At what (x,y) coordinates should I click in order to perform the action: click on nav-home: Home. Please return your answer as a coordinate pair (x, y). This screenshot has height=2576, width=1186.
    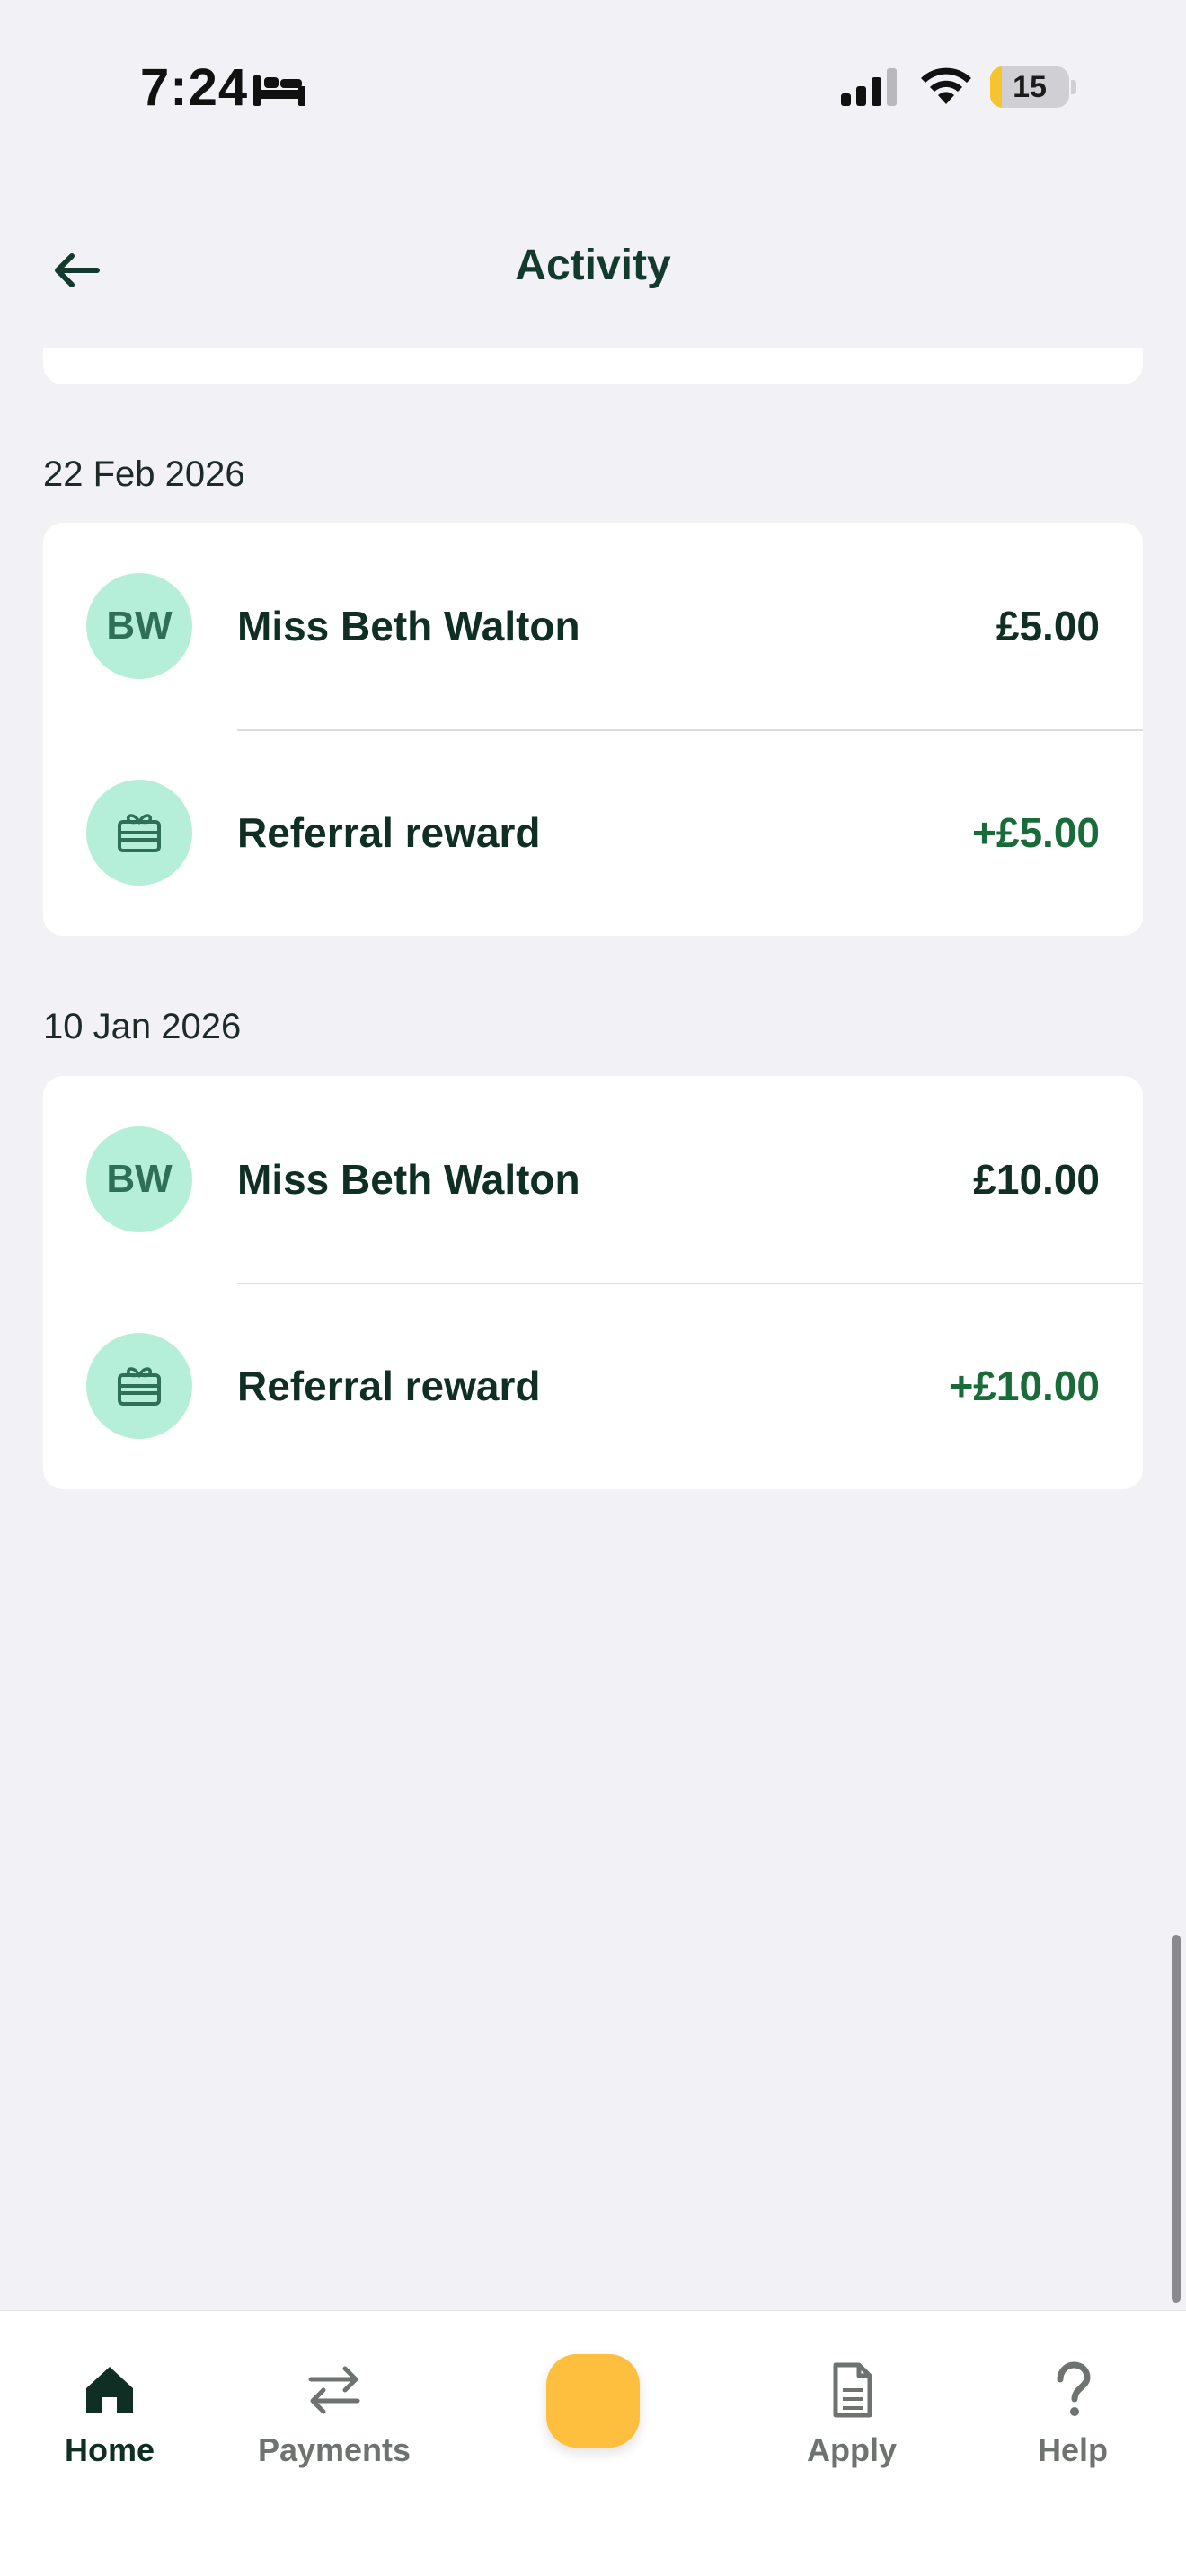
    Looking at the image, I should click on (110, 2401).